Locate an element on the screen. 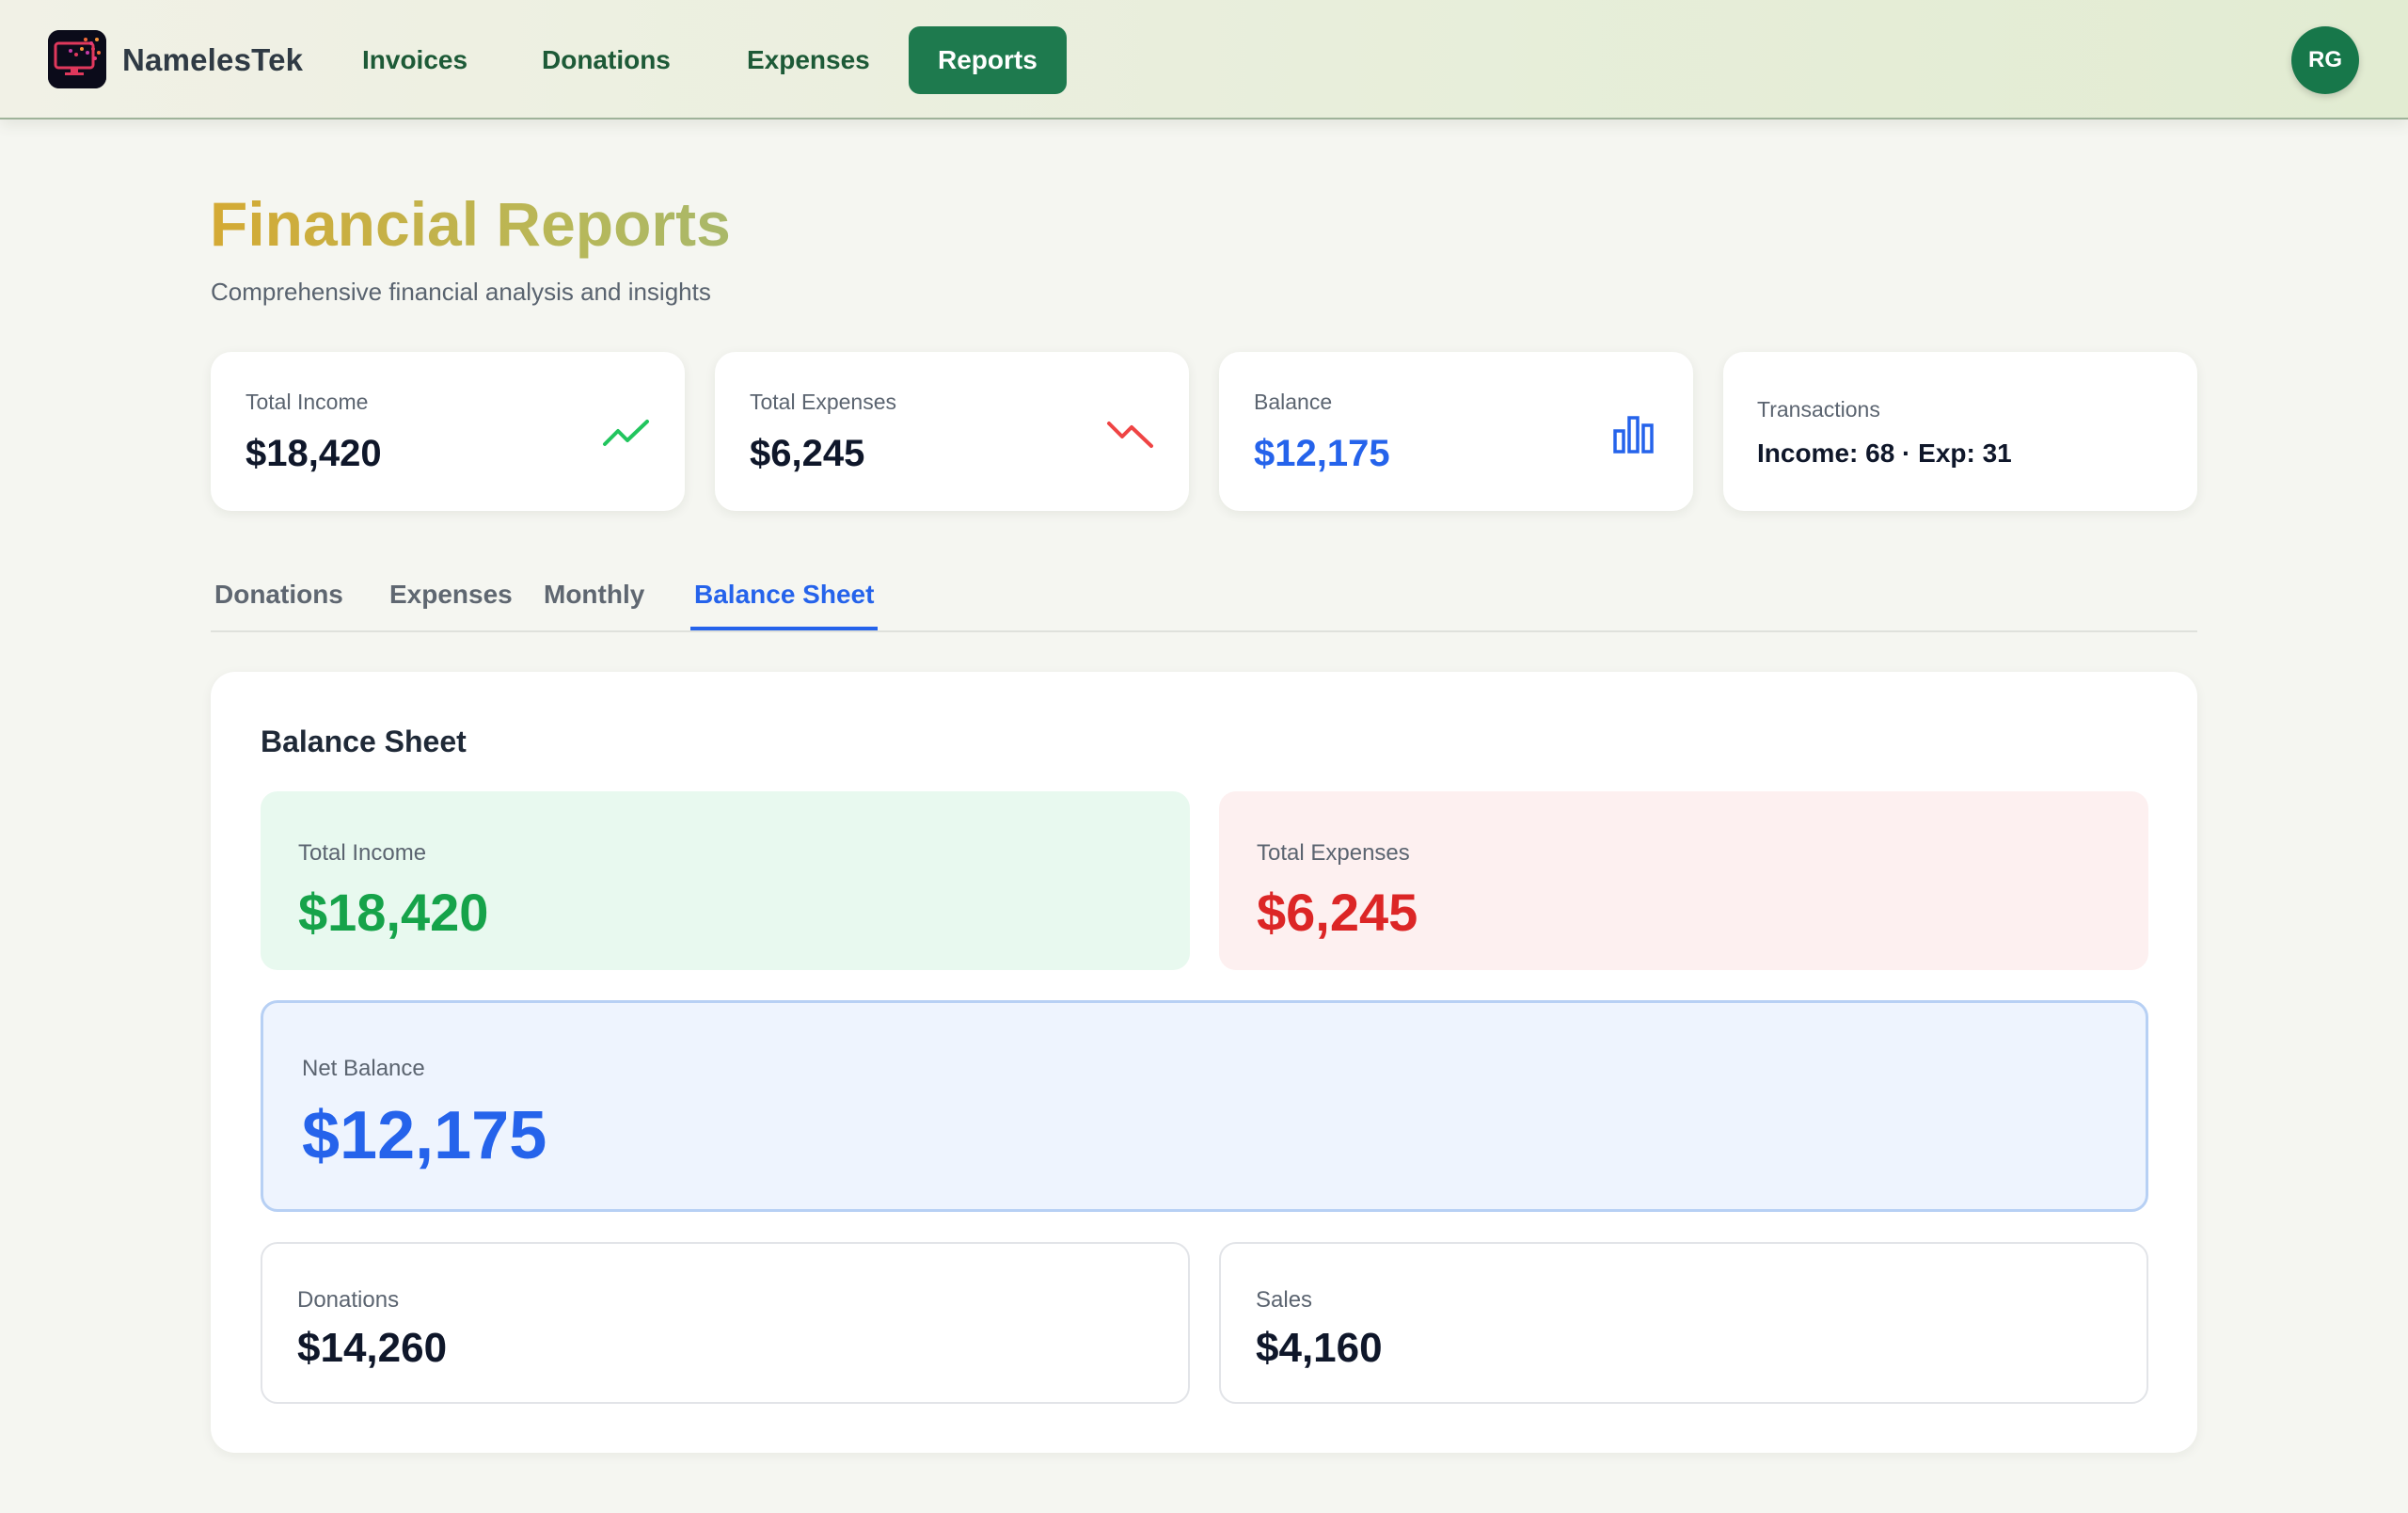 The width and height of the screenshot is (2408, 1513). donations-value: $14,260 is located at coordinates (373, 1348).